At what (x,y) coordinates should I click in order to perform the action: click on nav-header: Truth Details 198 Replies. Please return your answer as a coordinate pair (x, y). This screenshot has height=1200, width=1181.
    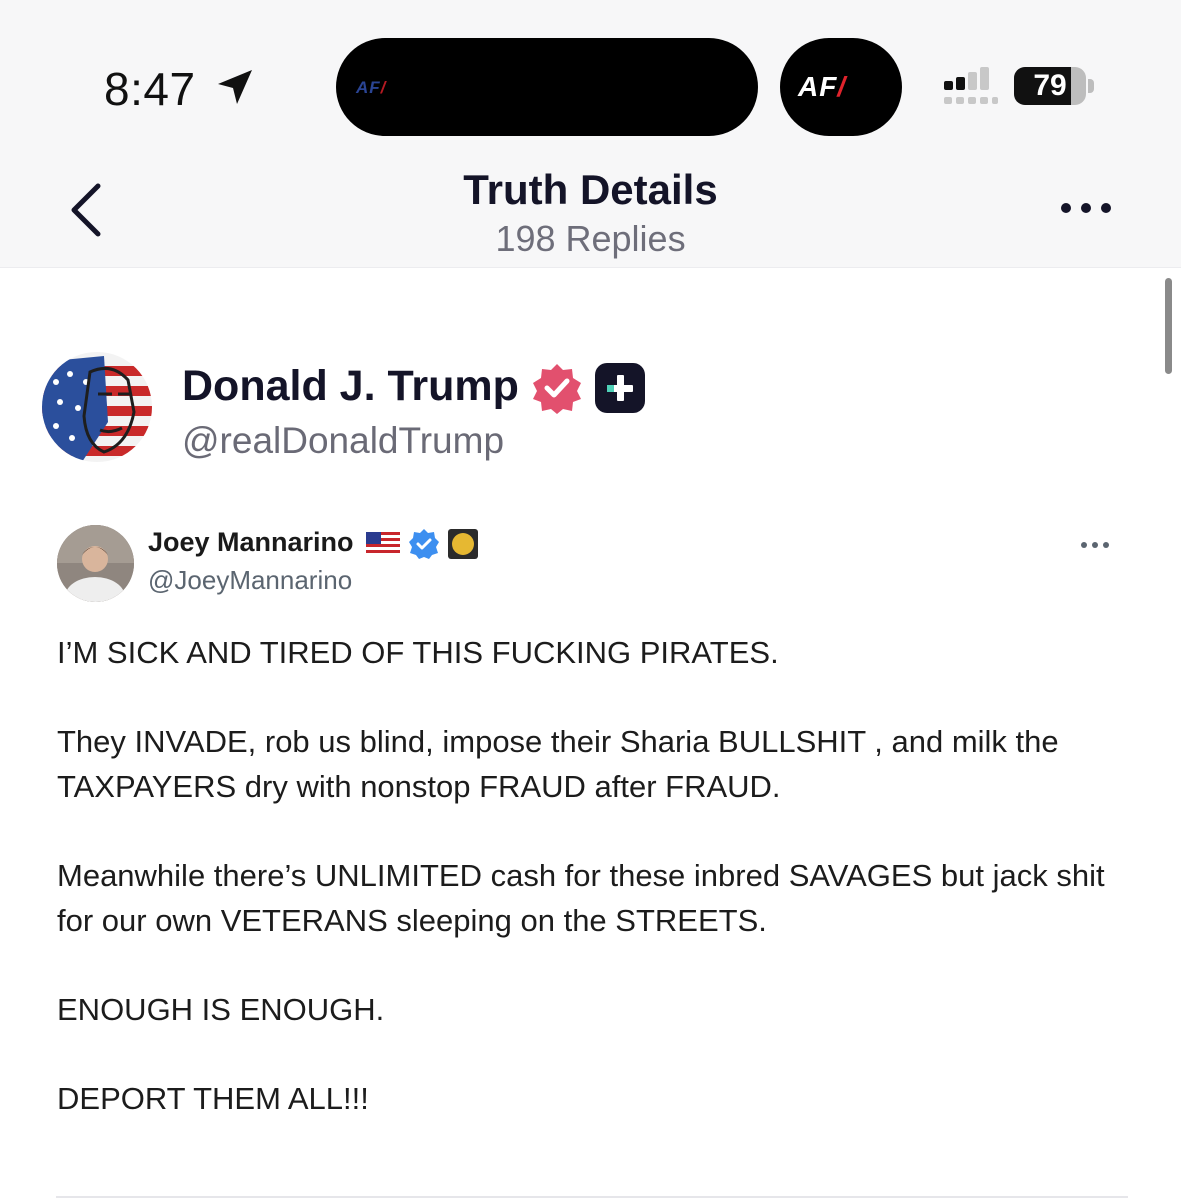
    Looking at the image, I should click on (590, 204).